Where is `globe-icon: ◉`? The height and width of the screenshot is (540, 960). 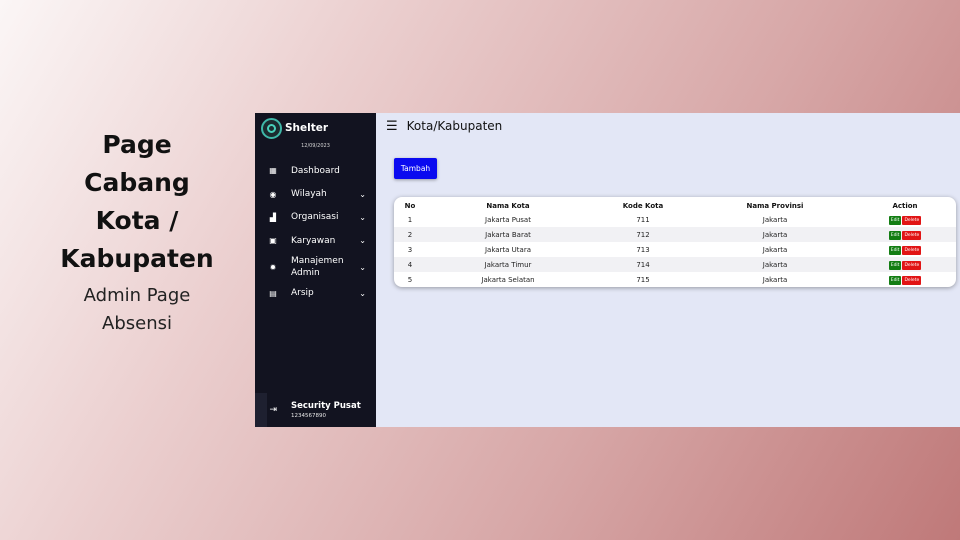 globe-icon: ◉ is located at coordinates (273, 194).